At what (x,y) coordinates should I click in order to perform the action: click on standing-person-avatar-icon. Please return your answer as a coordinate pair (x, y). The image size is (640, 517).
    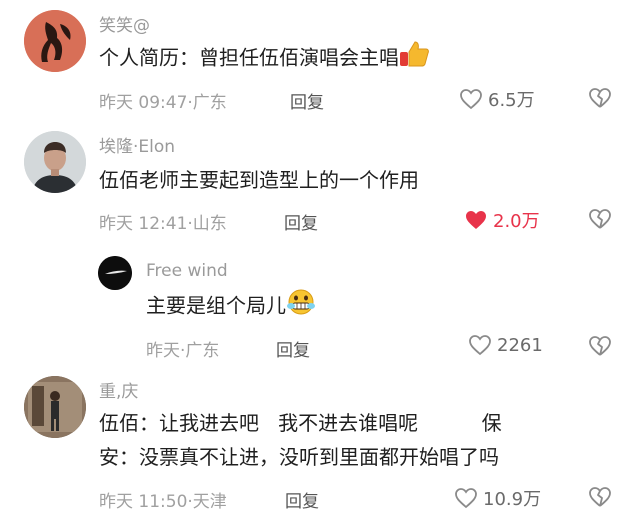
    Looking at the image, I should click on (55, 407).